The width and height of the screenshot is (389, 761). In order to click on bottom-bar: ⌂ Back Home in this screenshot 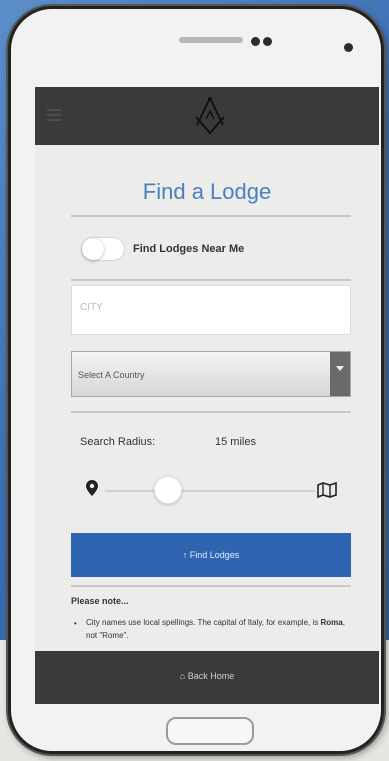, I will do `click(207, 677)`.